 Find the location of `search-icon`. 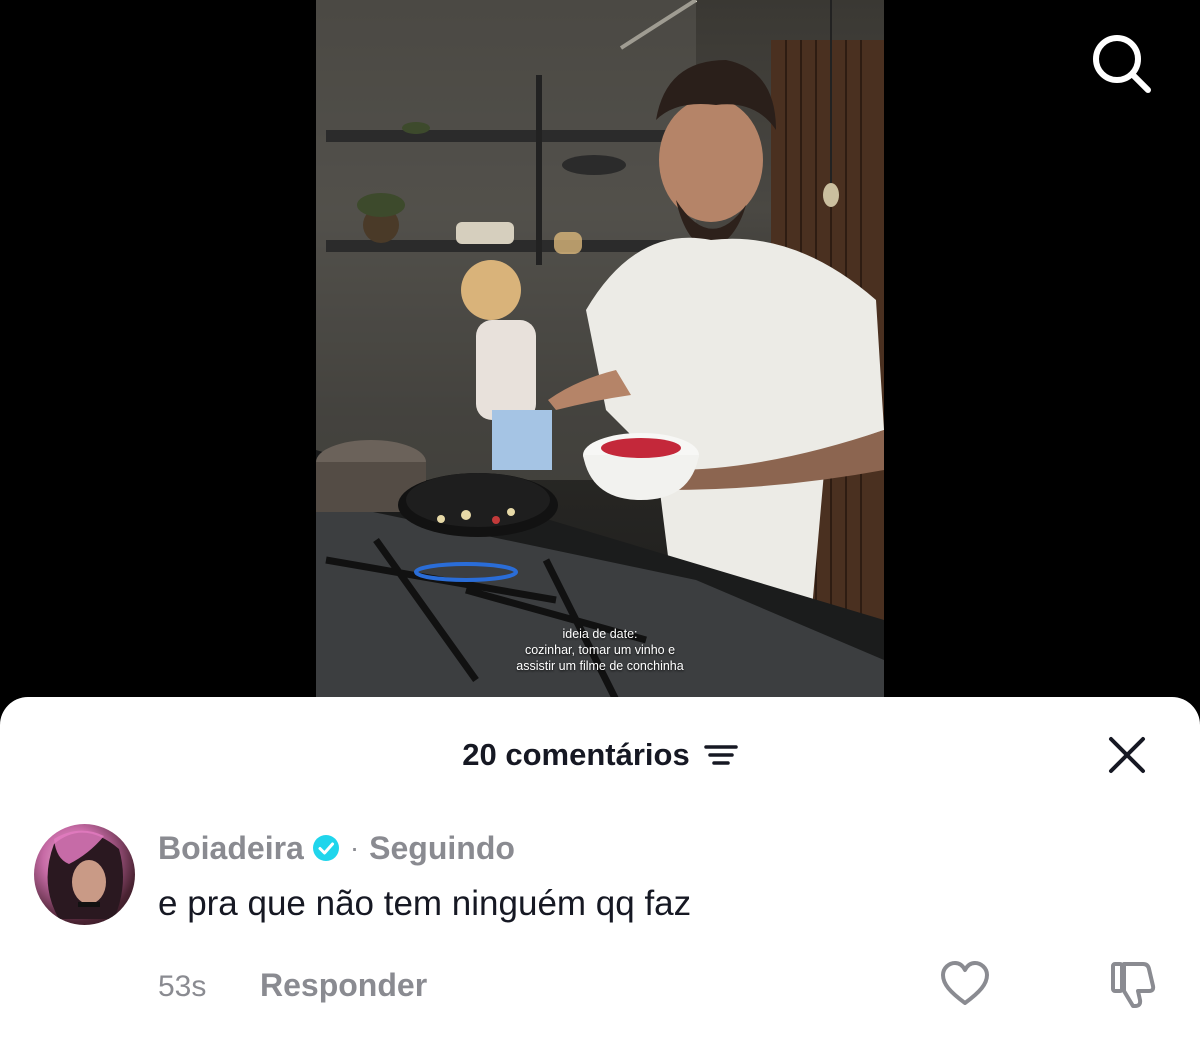

search-icon is located at coordinates (1122, 64).